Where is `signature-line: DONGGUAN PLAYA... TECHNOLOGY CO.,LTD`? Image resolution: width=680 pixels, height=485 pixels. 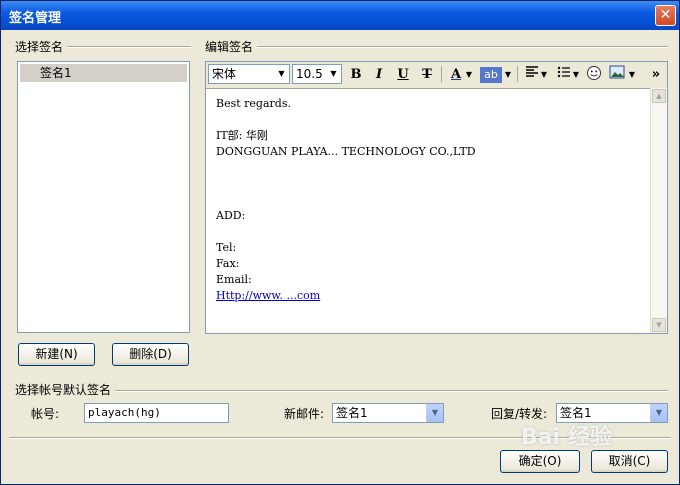
signature-line: DONGGUAN PLAYA... TECHNOLOGY CO.,LTD is located at coordinates (346, 151).